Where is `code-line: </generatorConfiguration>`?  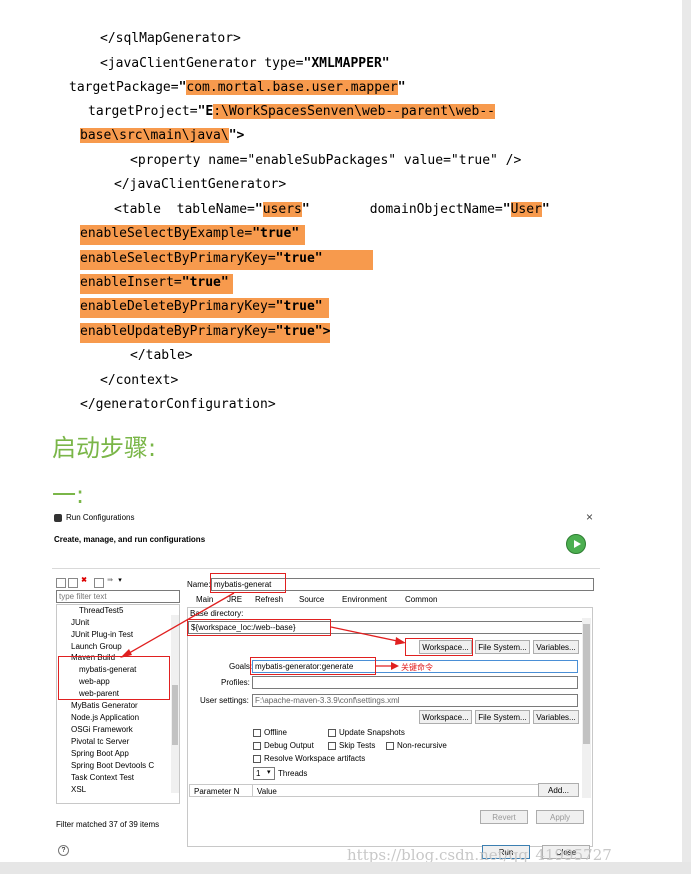
code-line: </generatorConfiguration> is located at coordinates (178, 404).